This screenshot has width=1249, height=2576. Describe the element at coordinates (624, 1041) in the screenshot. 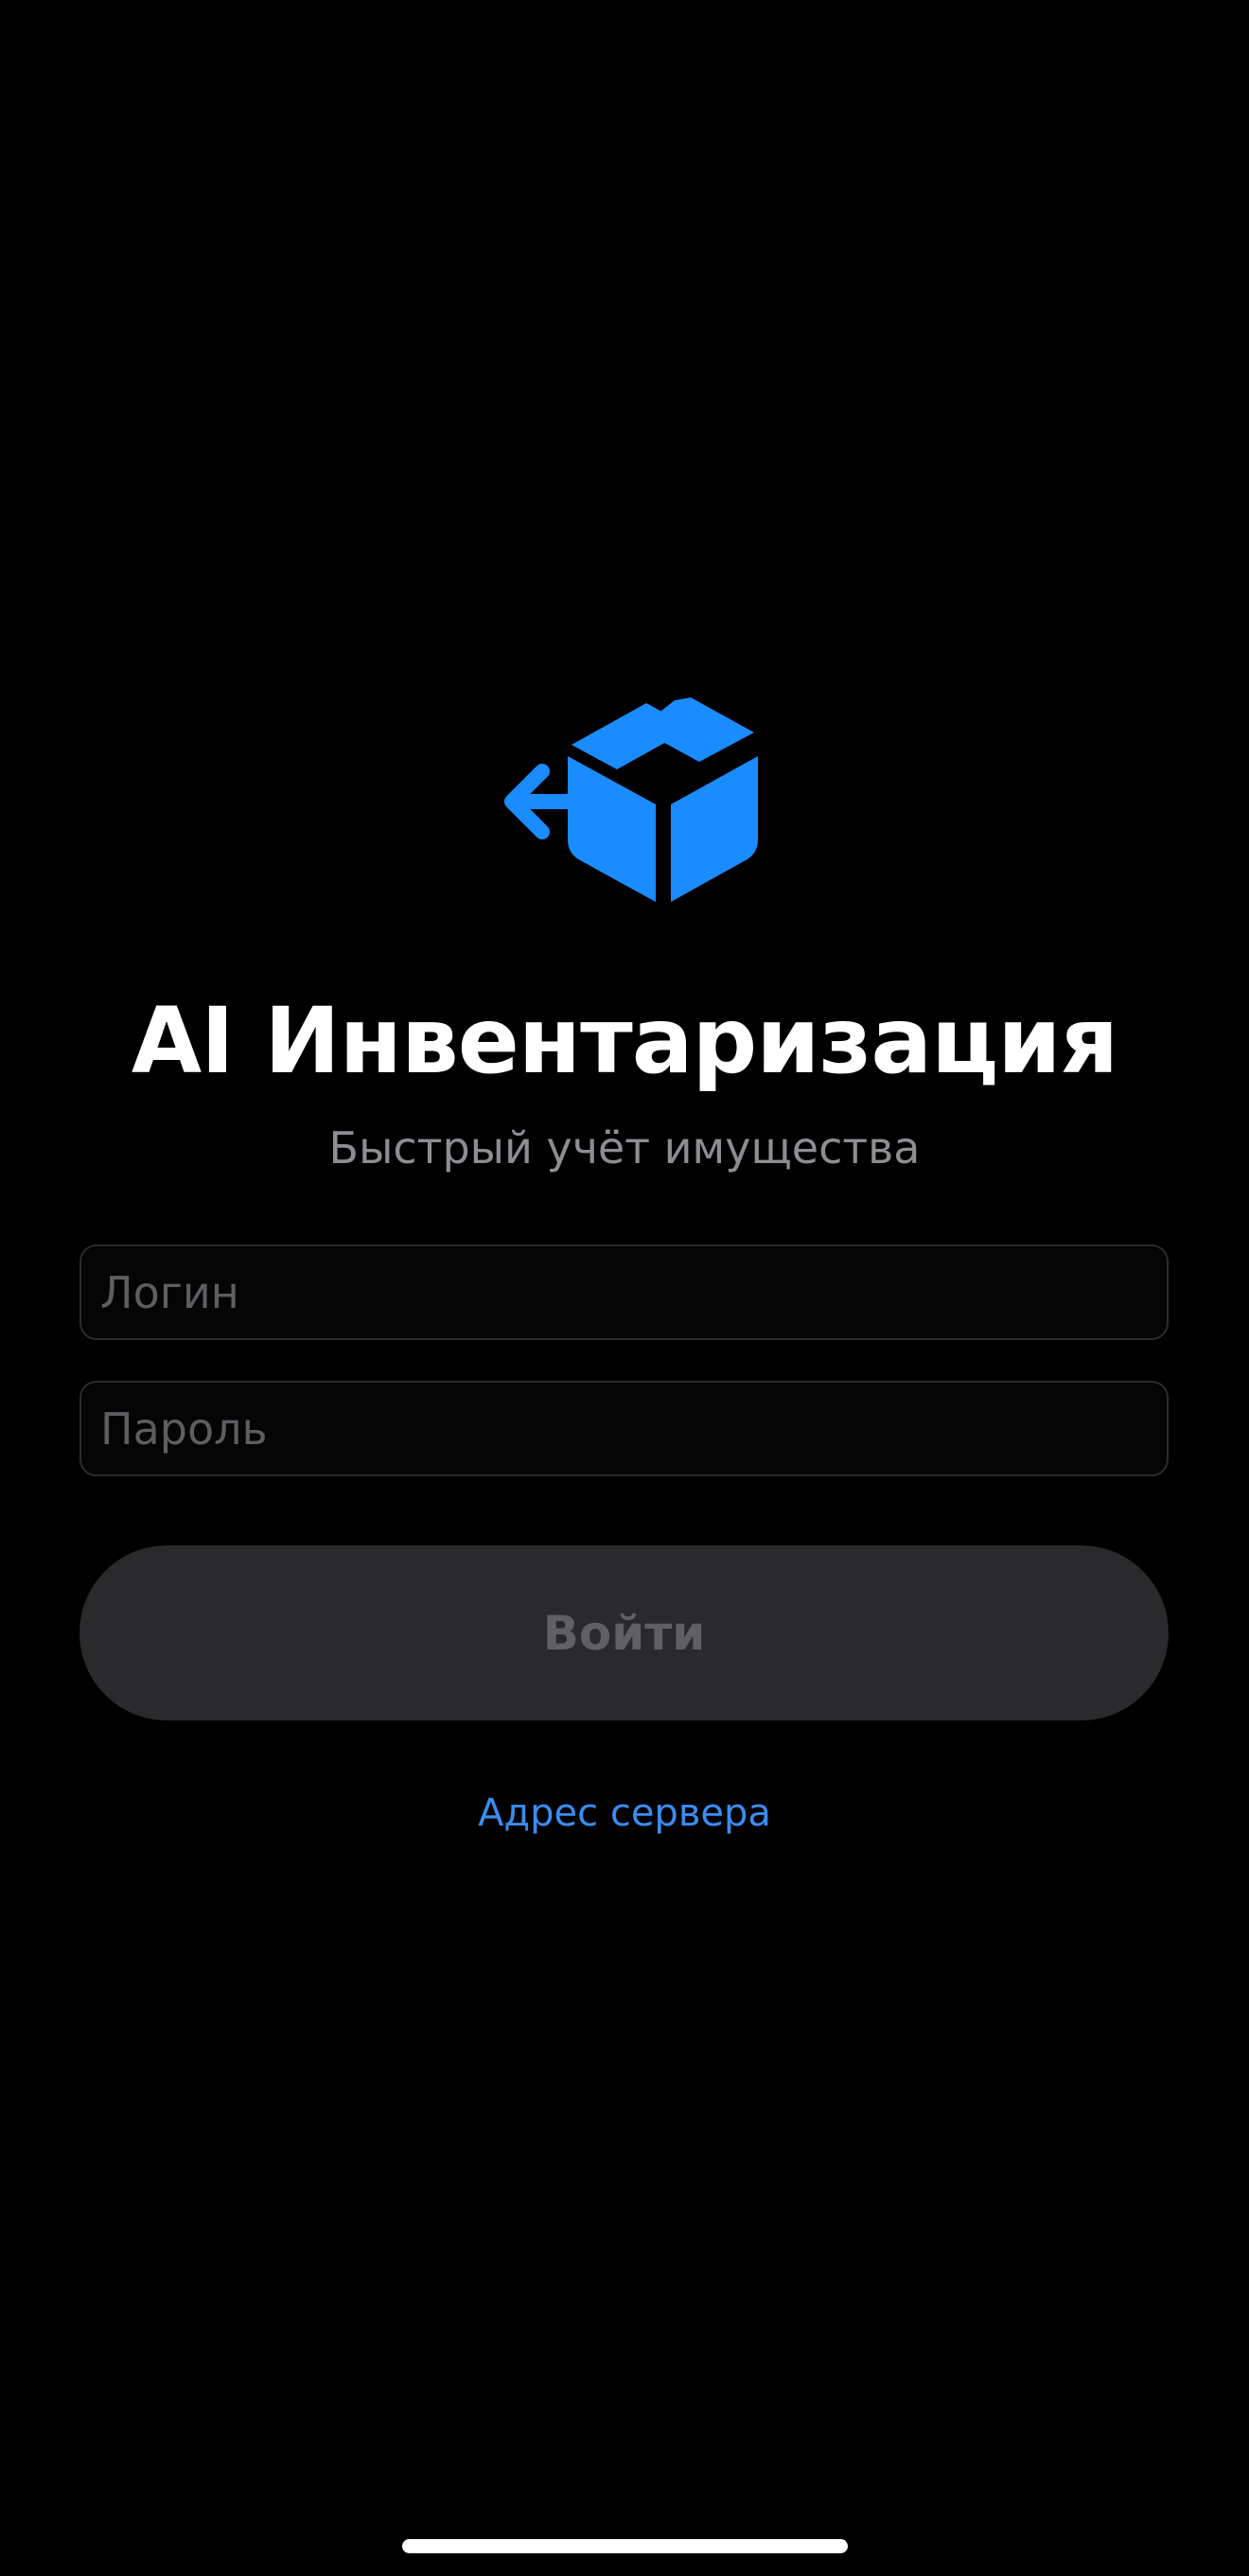

I see `app-title: AI Инвентаризация` at that location.